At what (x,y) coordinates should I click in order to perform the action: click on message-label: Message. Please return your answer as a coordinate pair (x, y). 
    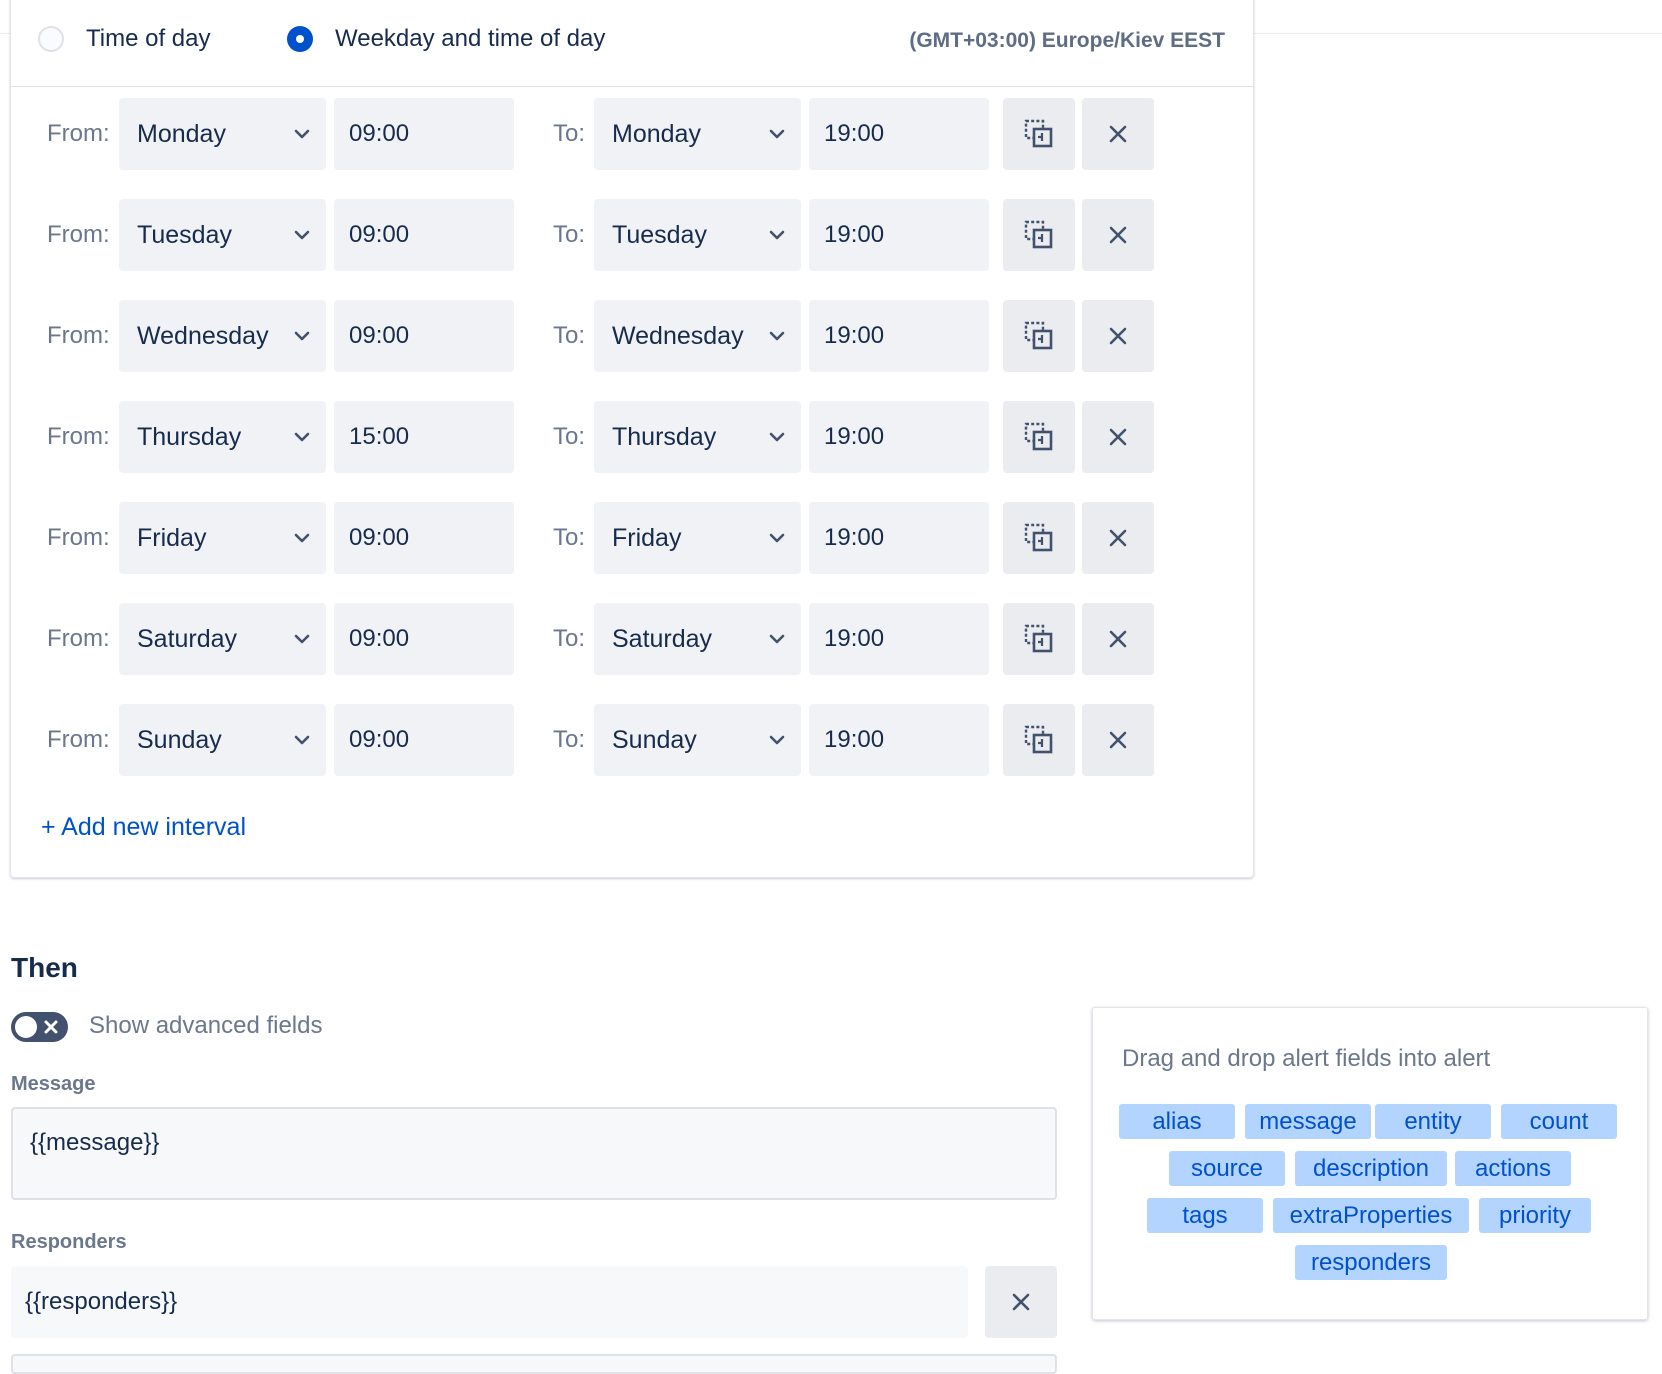
    Looking at the image, I should click on (53, 1084).